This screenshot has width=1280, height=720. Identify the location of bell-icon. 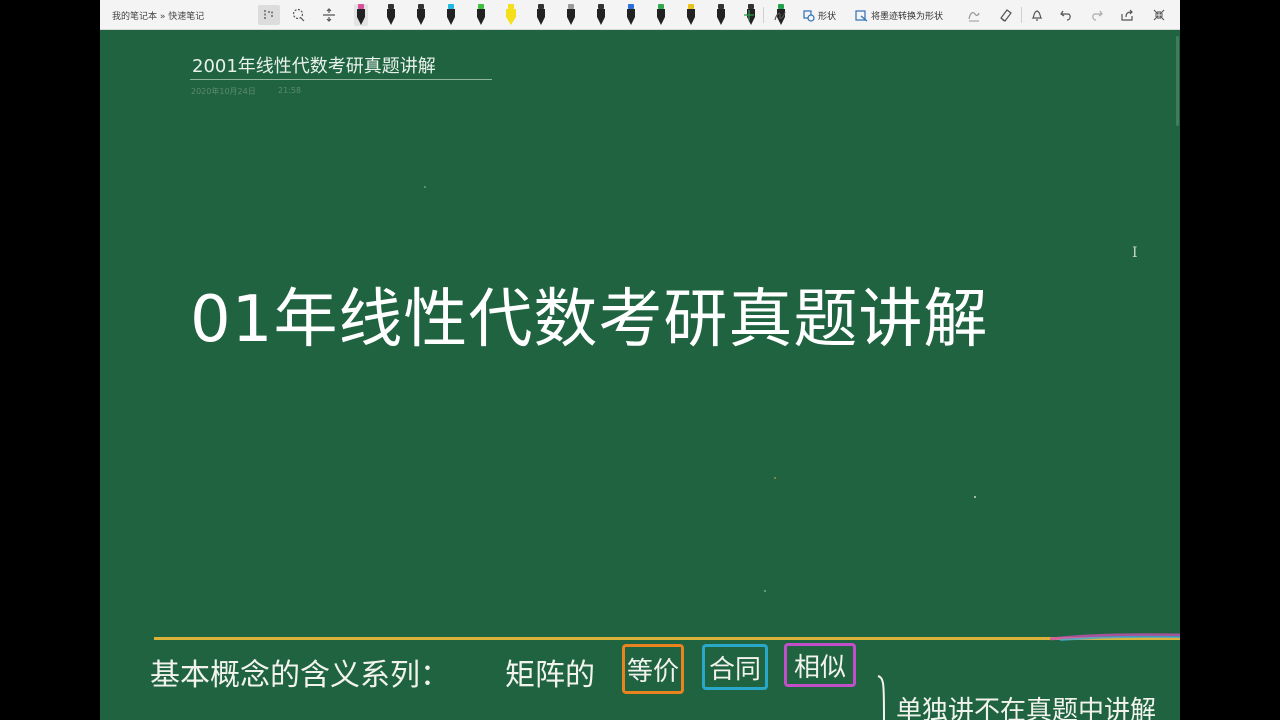
(1037, 15).